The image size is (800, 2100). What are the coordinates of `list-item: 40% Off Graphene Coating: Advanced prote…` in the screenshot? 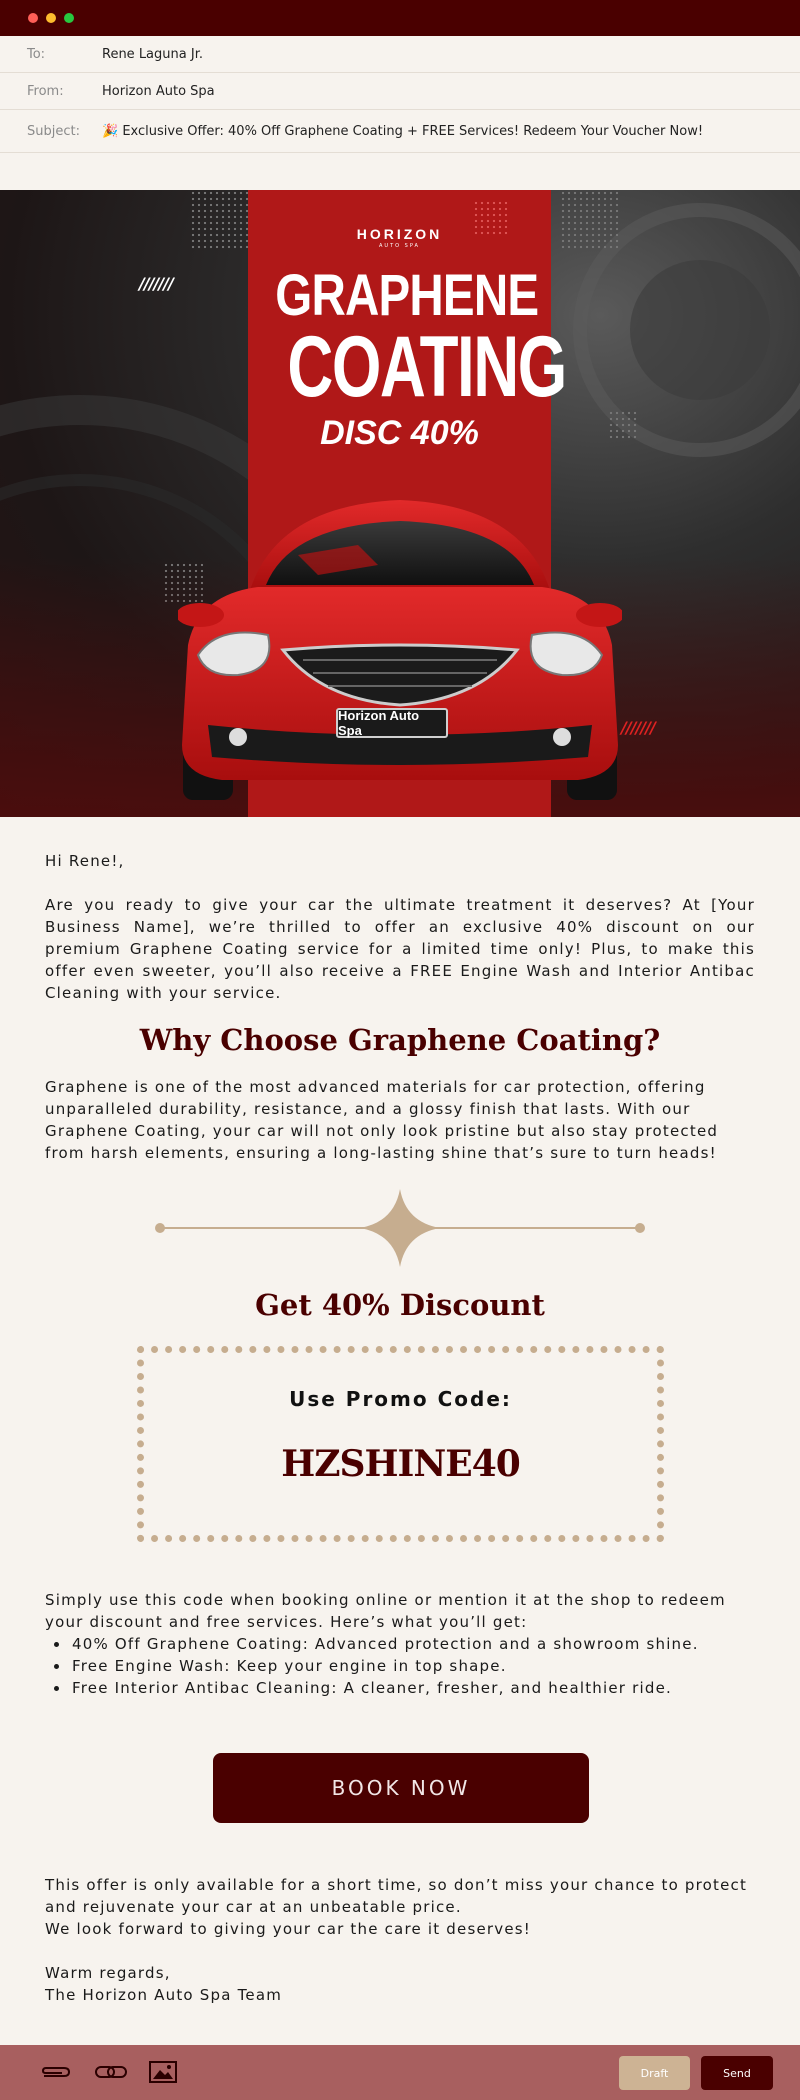 It's located at (400, 1644).